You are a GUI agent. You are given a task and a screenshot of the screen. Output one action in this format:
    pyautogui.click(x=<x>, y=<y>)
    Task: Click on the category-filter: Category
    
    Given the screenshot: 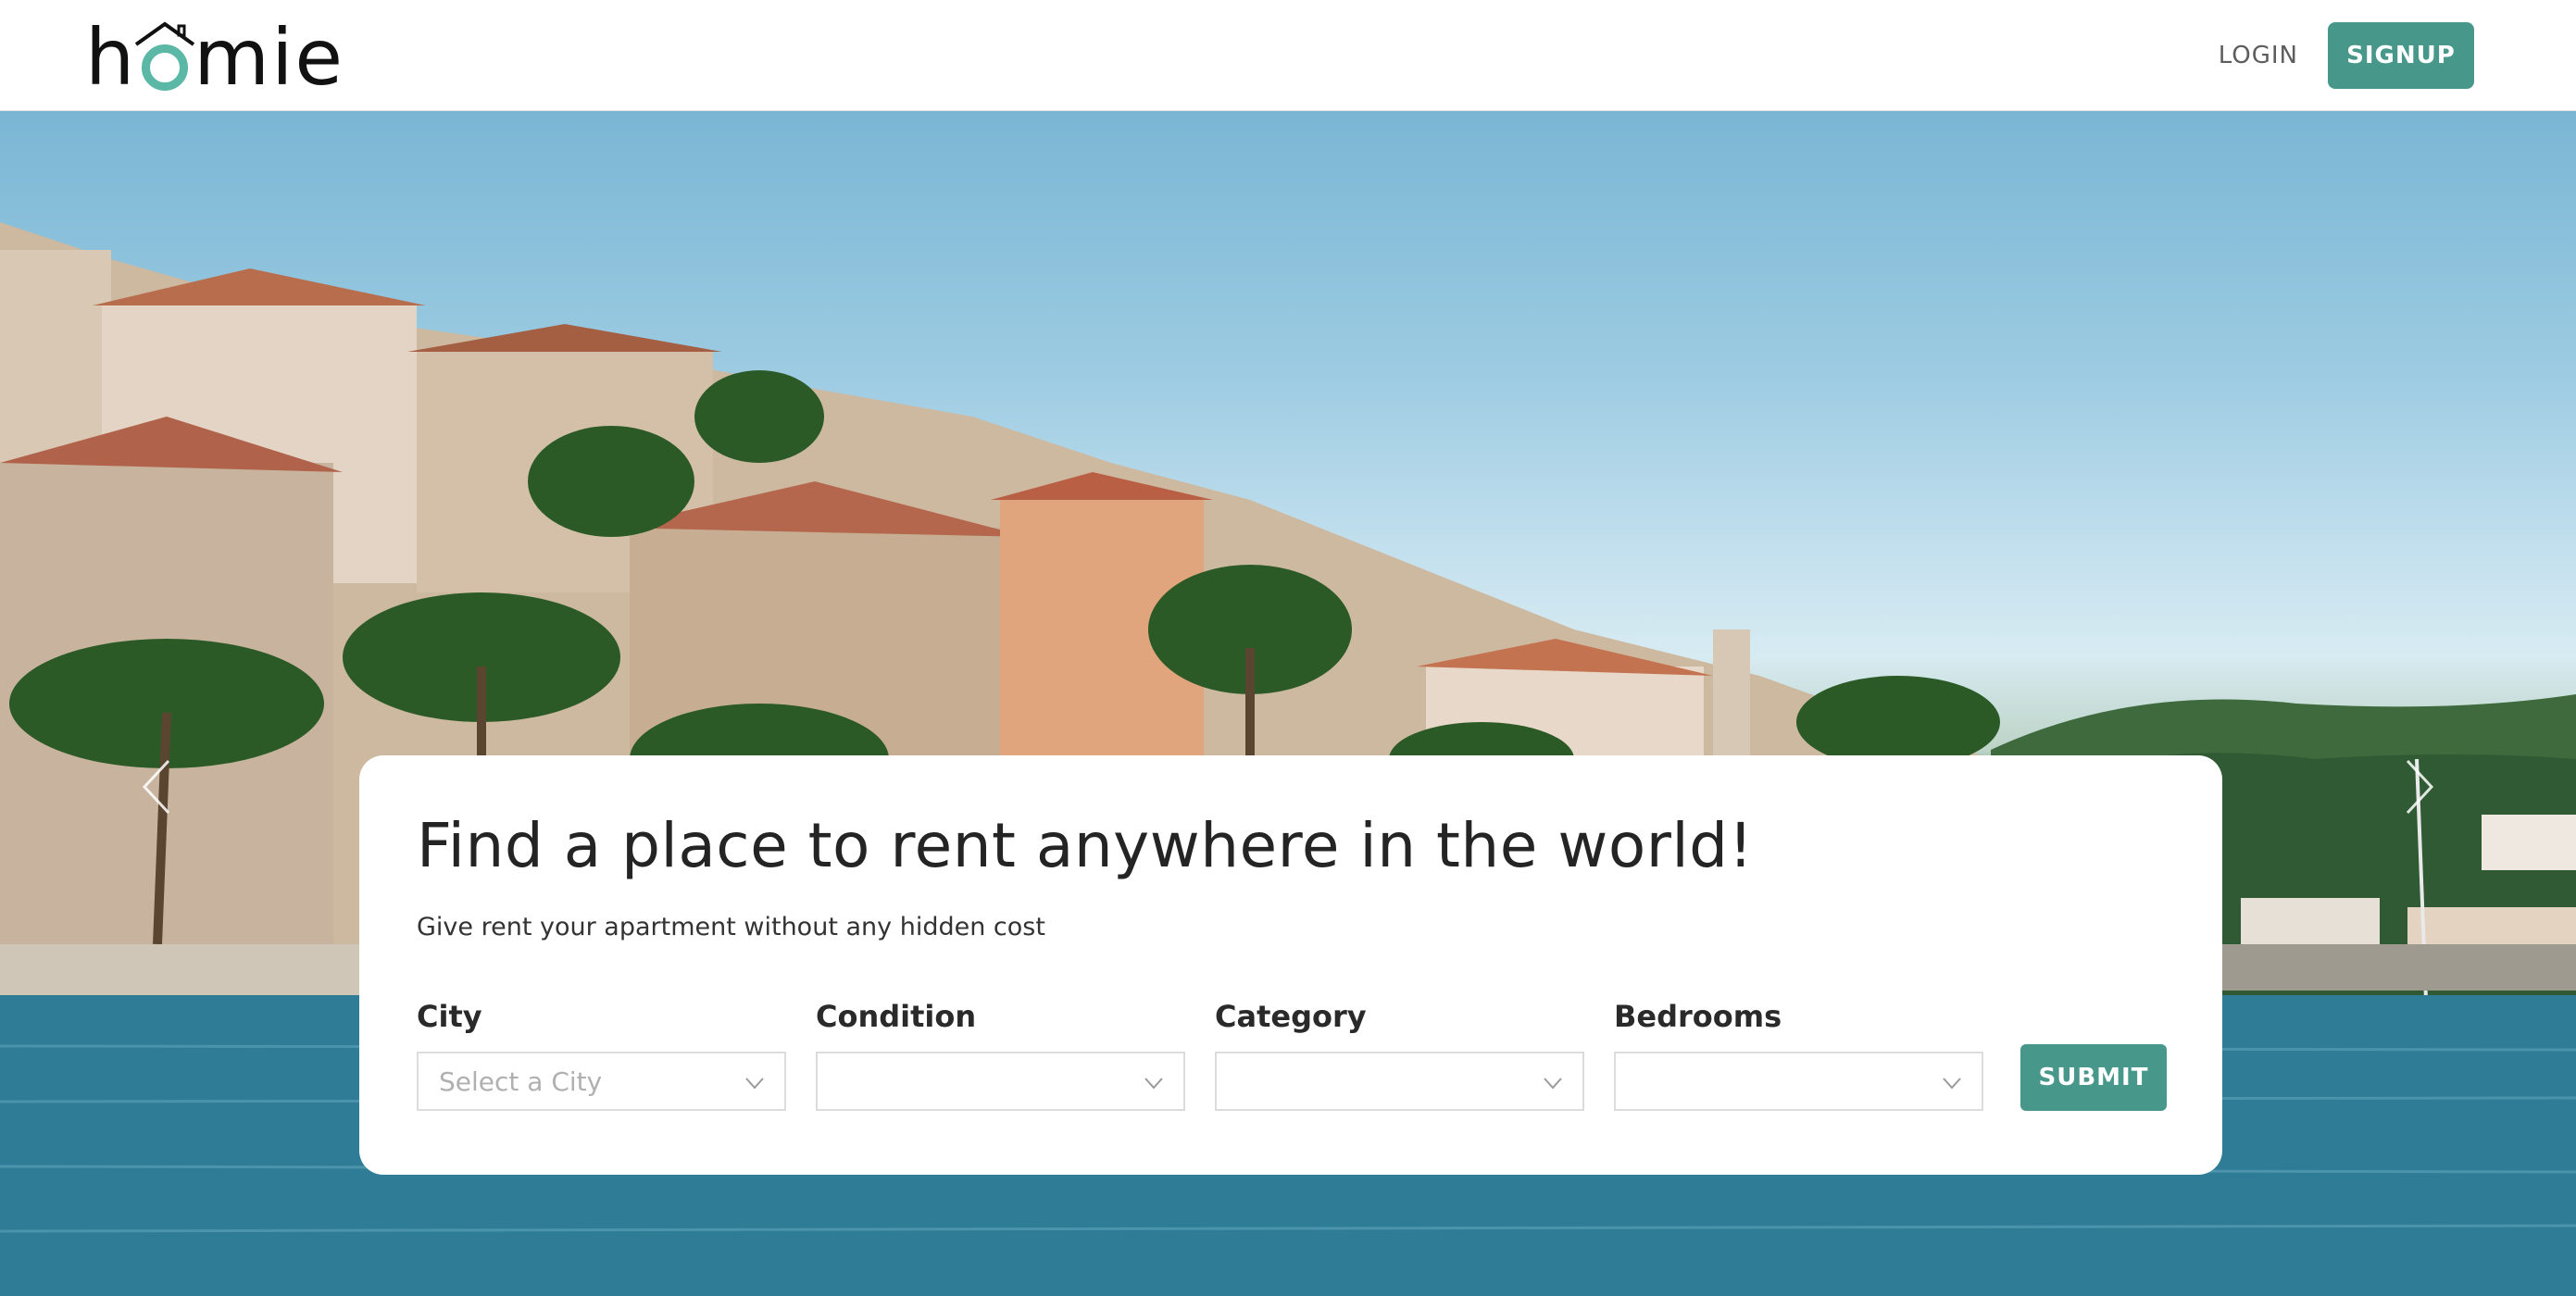 What is the action you would take?
    pyautogui.click(x=1400, y=1054)
    